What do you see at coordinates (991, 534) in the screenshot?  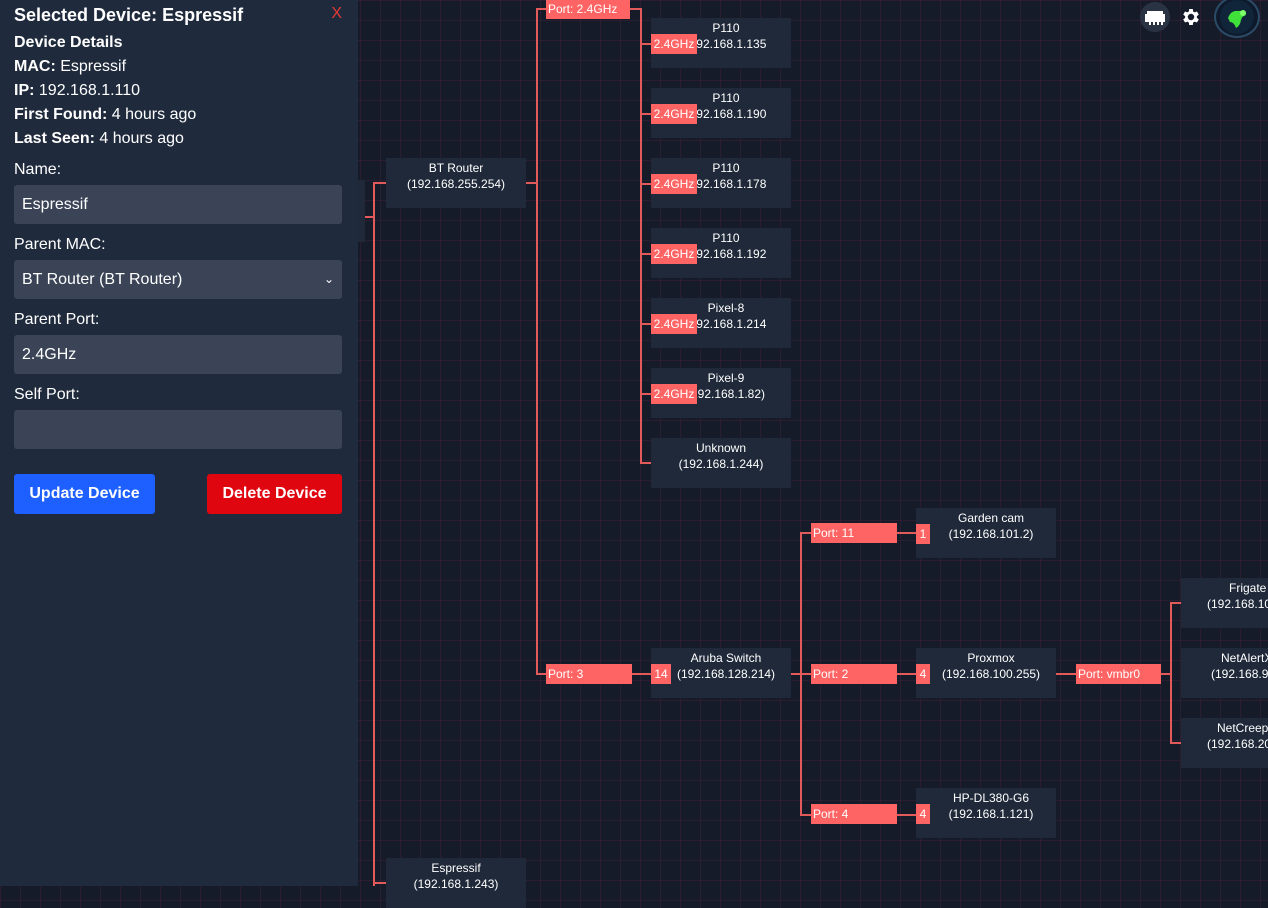 I see `node-ip: (192.168.101.2)` at bounding box center [991, 534].